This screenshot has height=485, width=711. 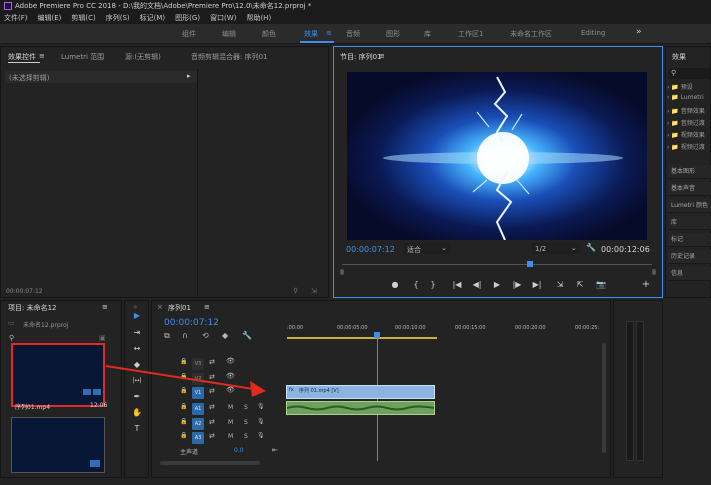 What do you see at coordinates (537, 284) in the screenshot?
I see `go-to-out-icon: ▶|` at bounding box center [537, 284].